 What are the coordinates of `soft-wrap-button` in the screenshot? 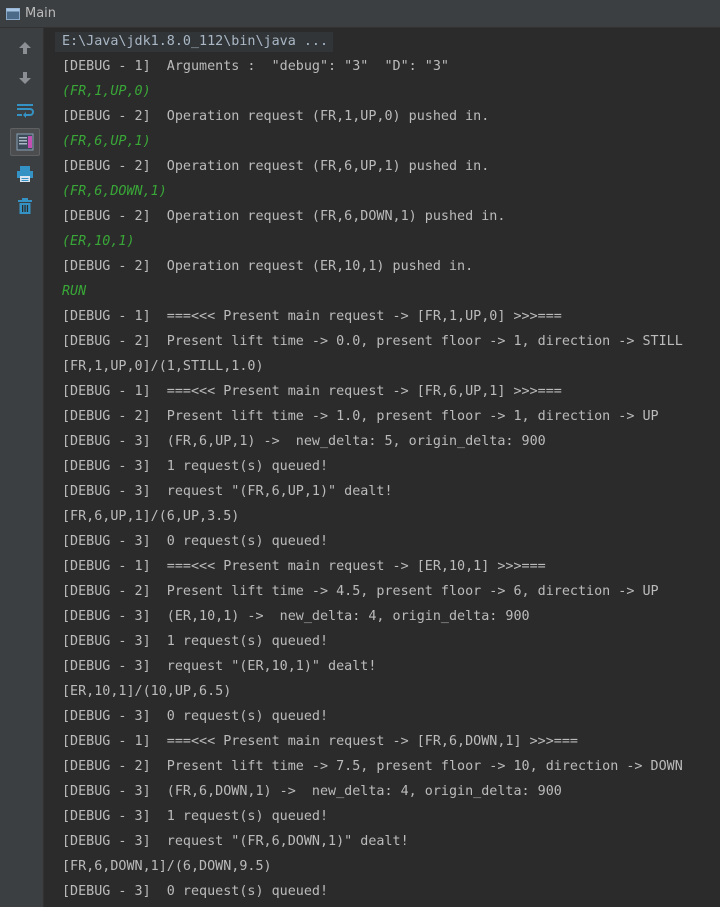 It's located at (25, 110).